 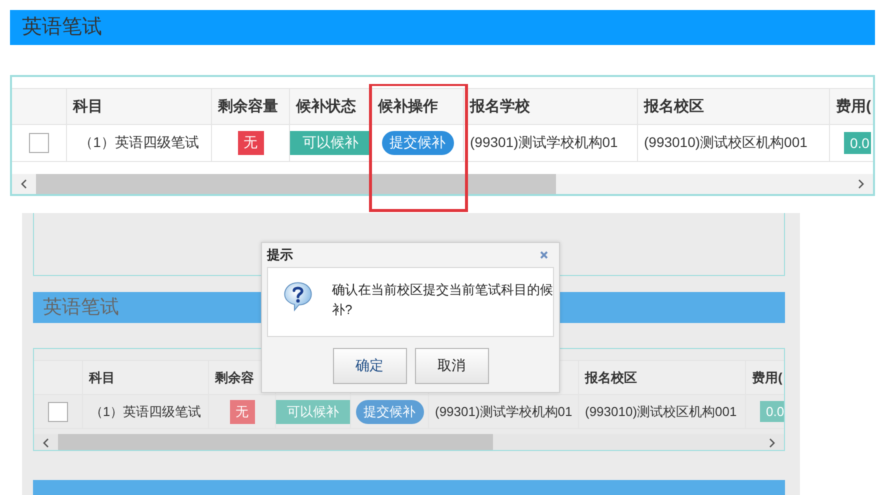 What do you see at coordinates (298, 296) in the screenshot?
I see `question-icon` at bounding box center [298, 296].